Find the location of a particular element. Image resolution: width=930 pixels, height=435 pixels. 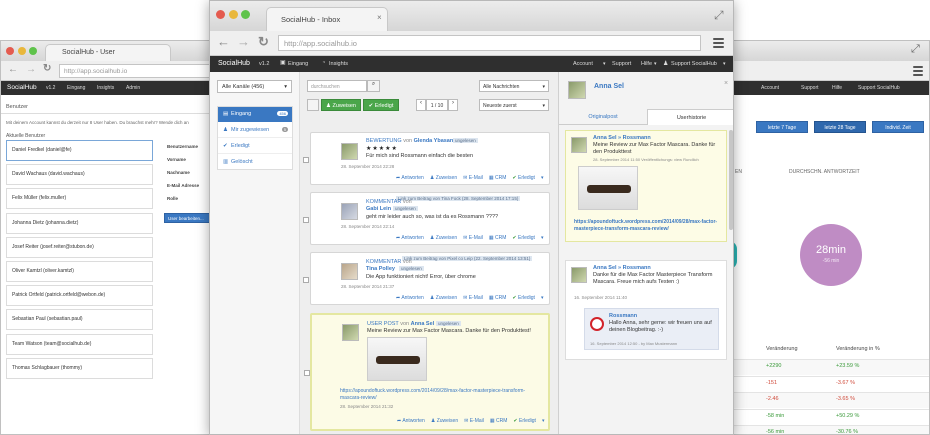

done-button: ✔ Erledigt is located at coordinates (381, 105).